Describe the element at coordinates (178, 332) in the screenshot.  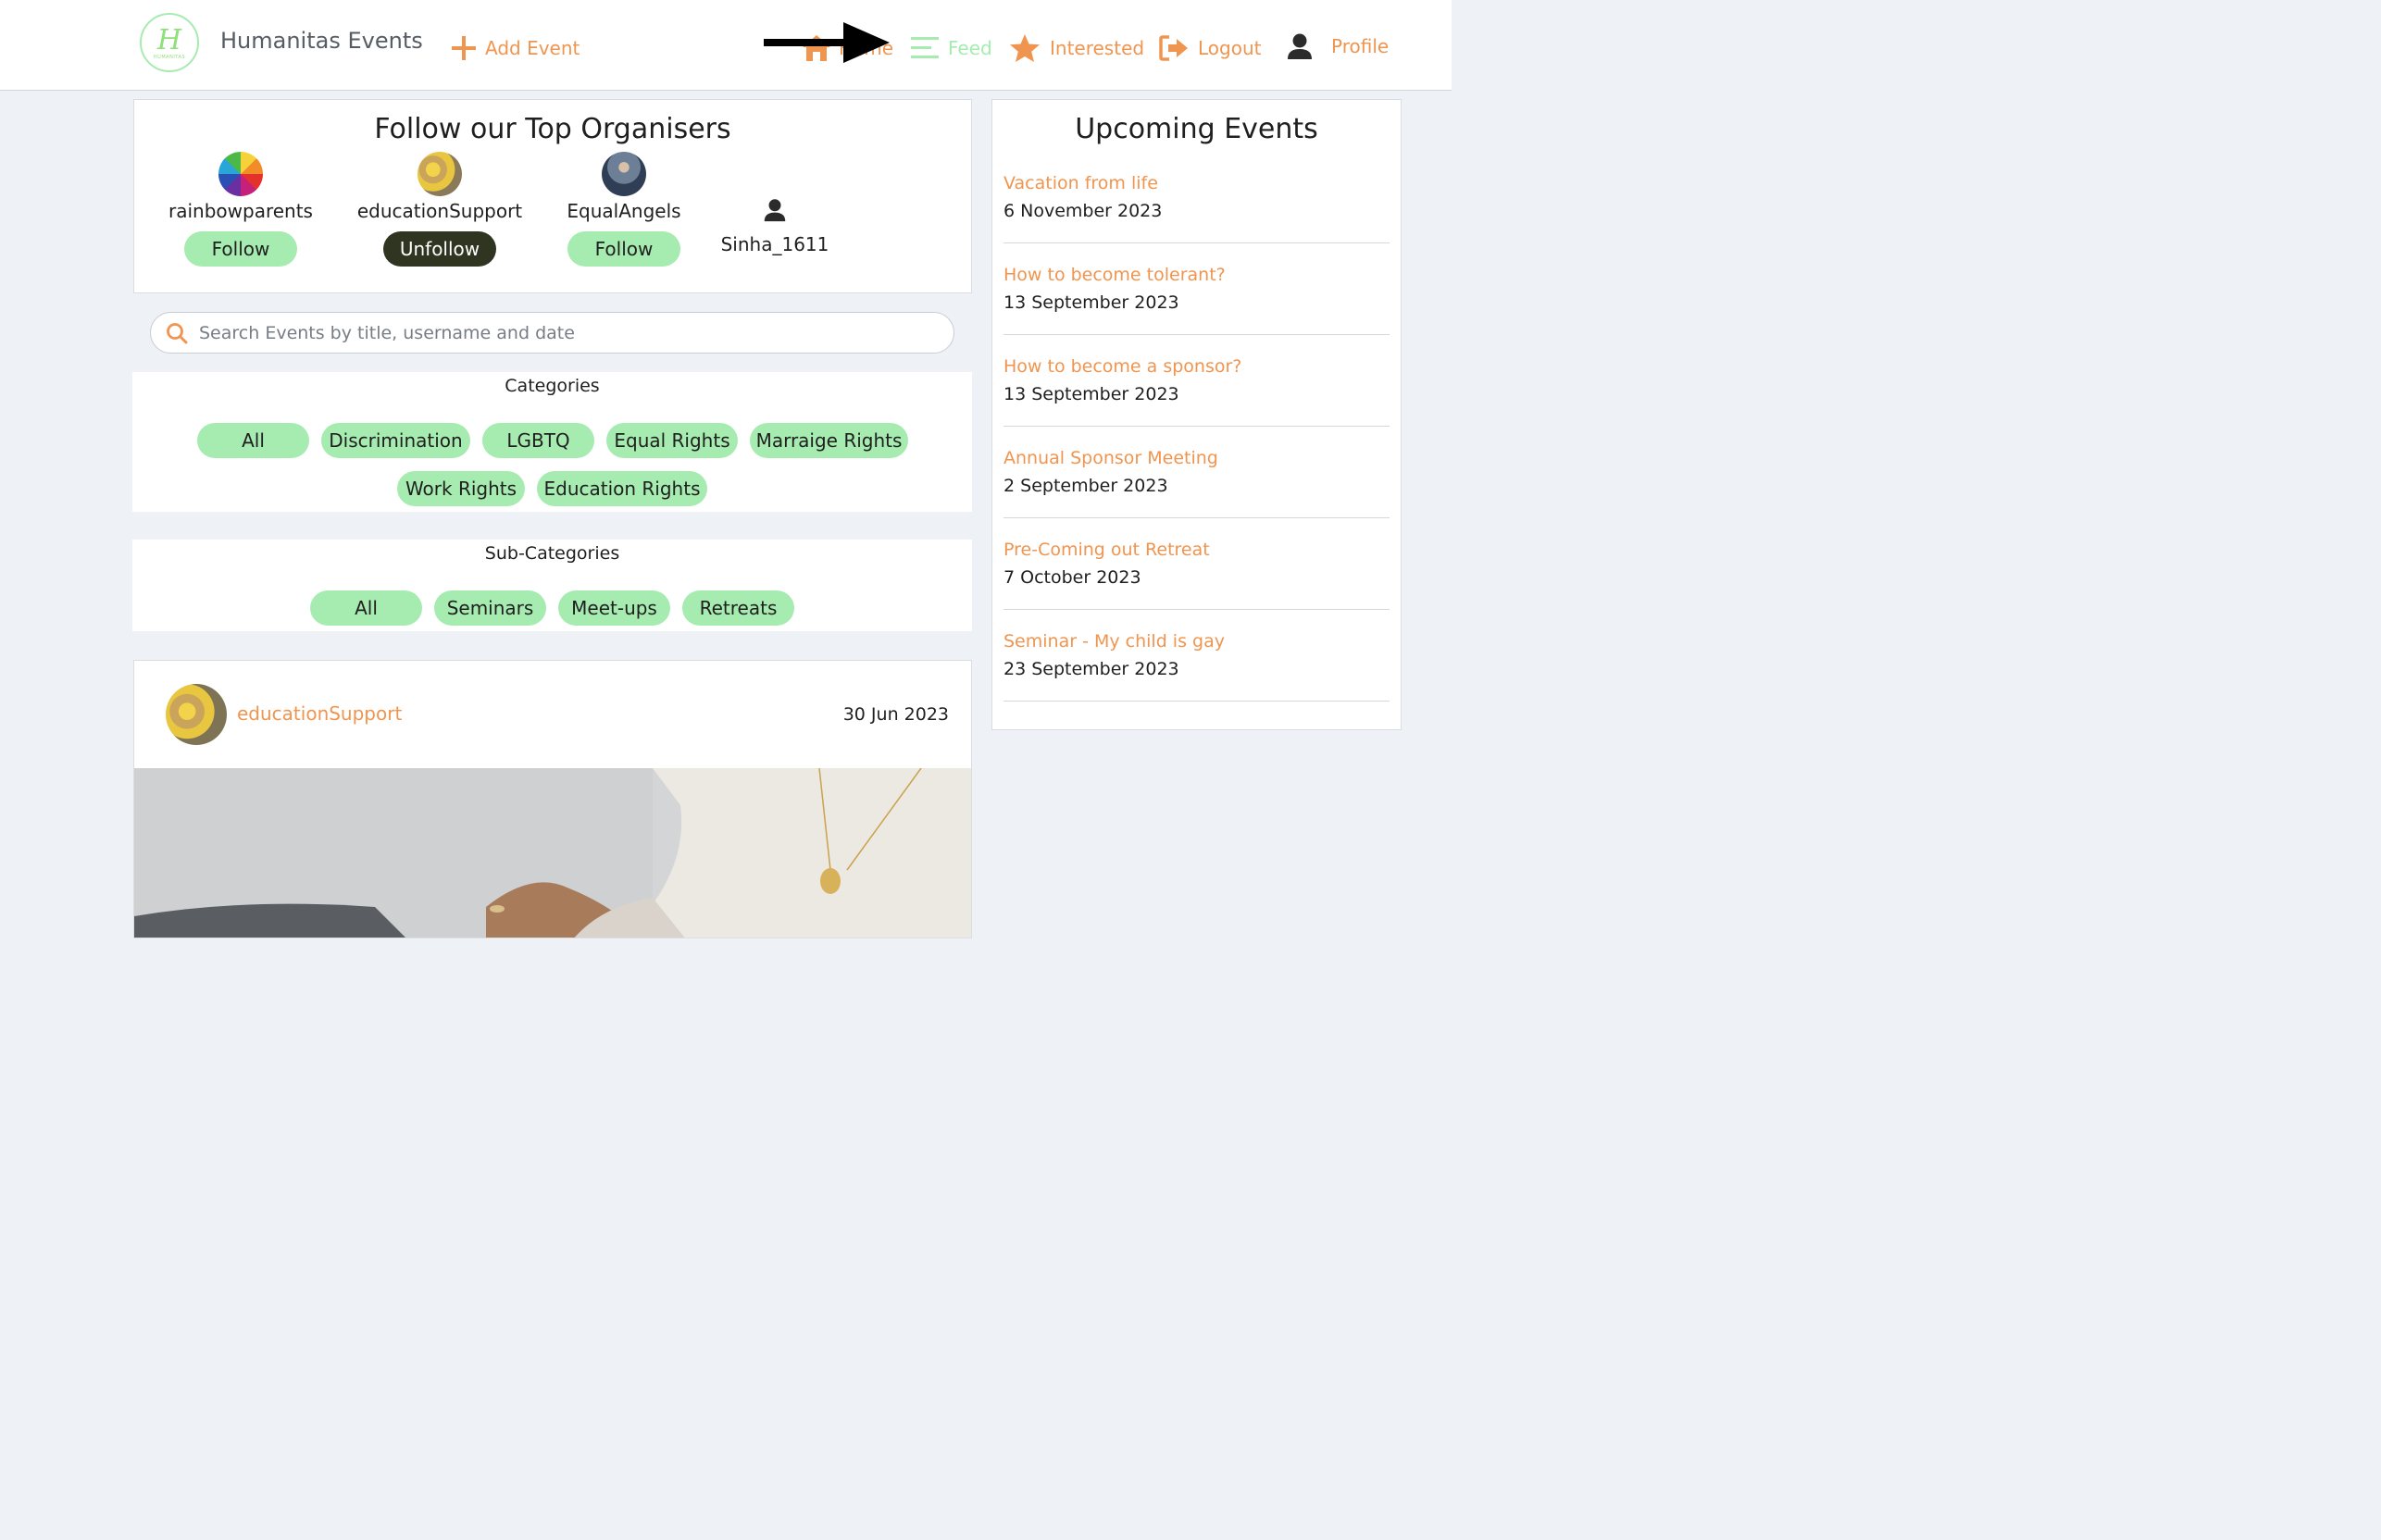
I see `search-icon` at that location.